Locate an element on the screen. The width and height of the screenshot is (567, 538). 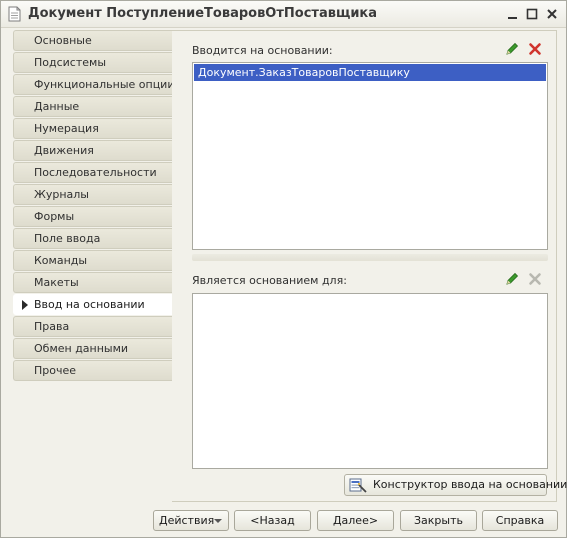
window-title: Документ ПоступлениеТоваровОтПоставщика is located at coordinates (203, 13).